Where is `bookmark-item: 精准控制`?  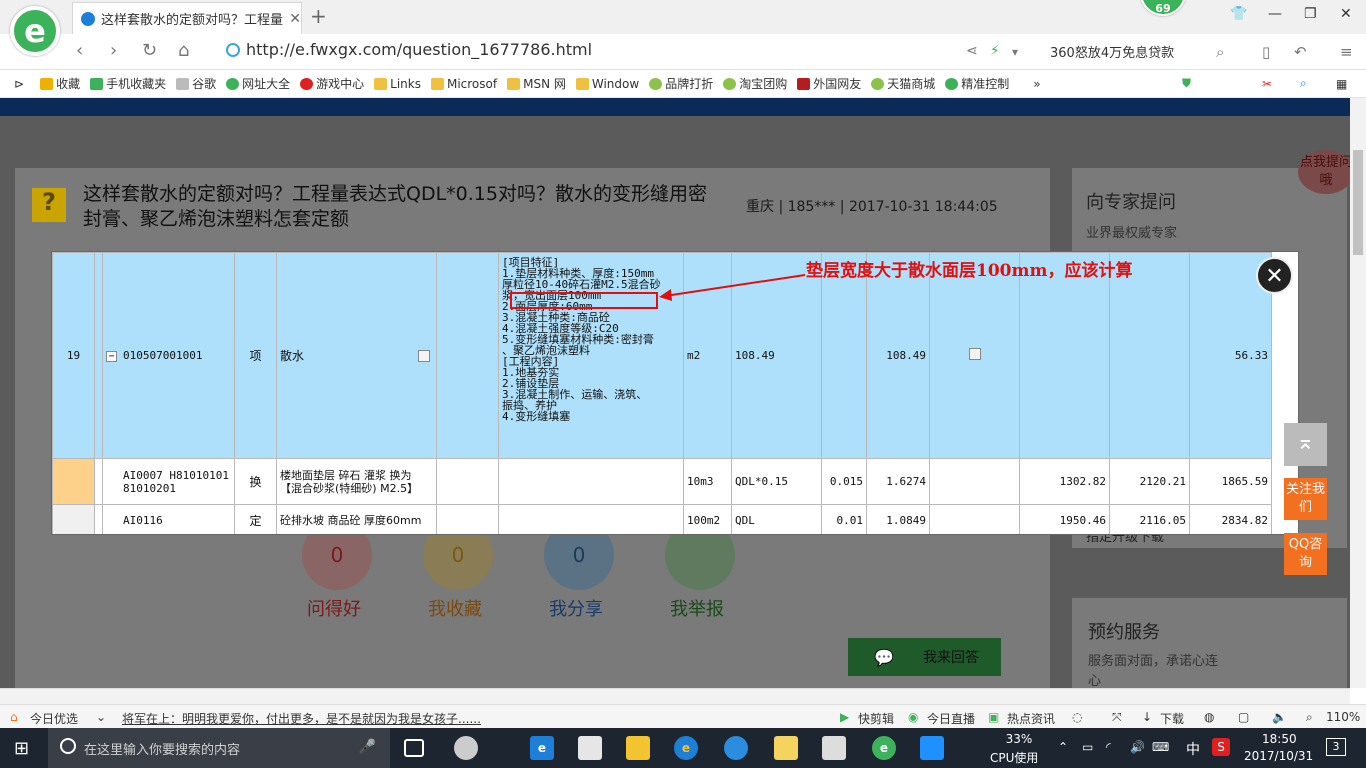
bookmark-item: 精准控制 is located at coordinates (977, 83).